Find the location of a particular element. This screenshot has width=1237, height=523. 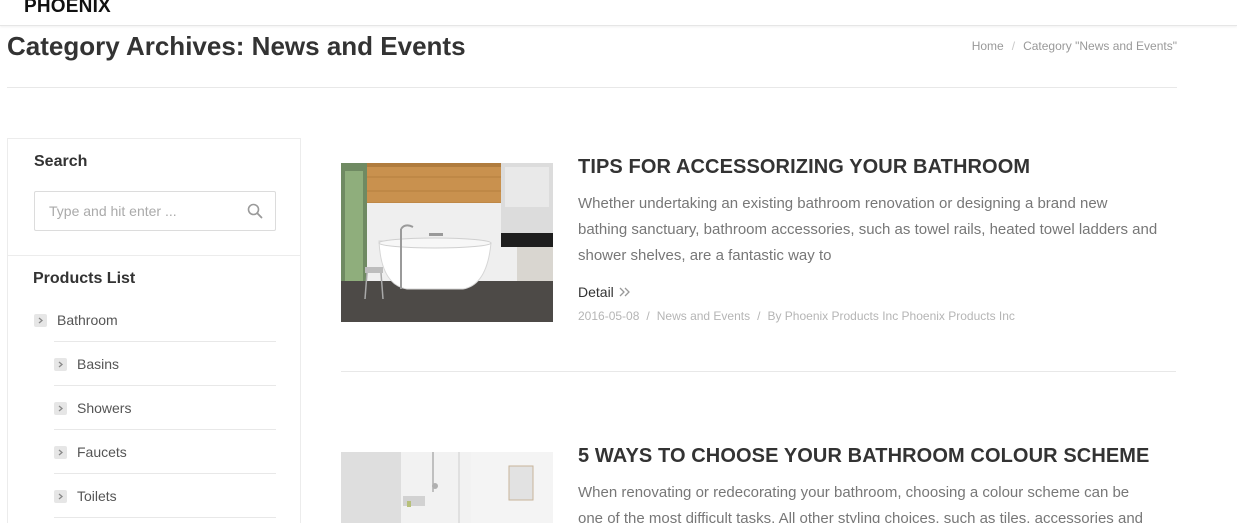

search-box is located at coordinates (155, 211).